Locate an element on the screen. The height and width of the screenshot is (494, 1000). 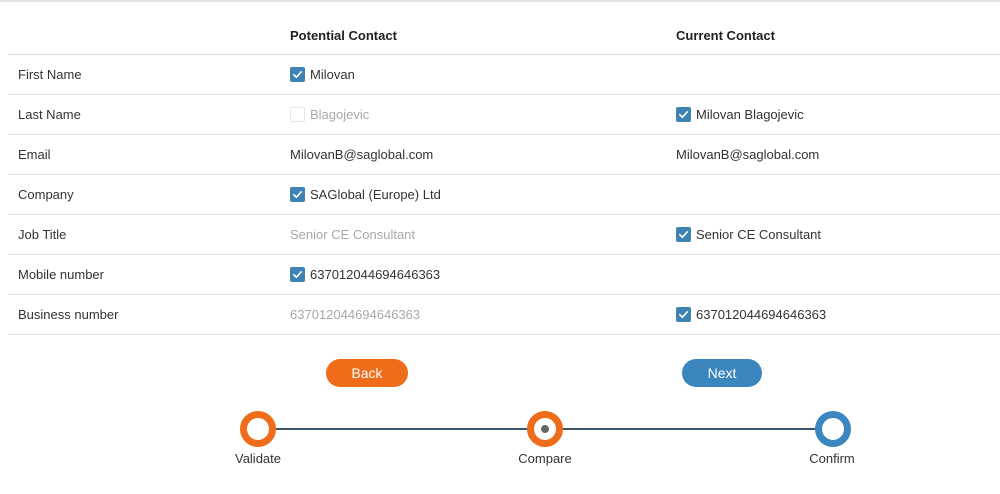
last-name-potential: Blagojevic is located at coordinates (329, 114).